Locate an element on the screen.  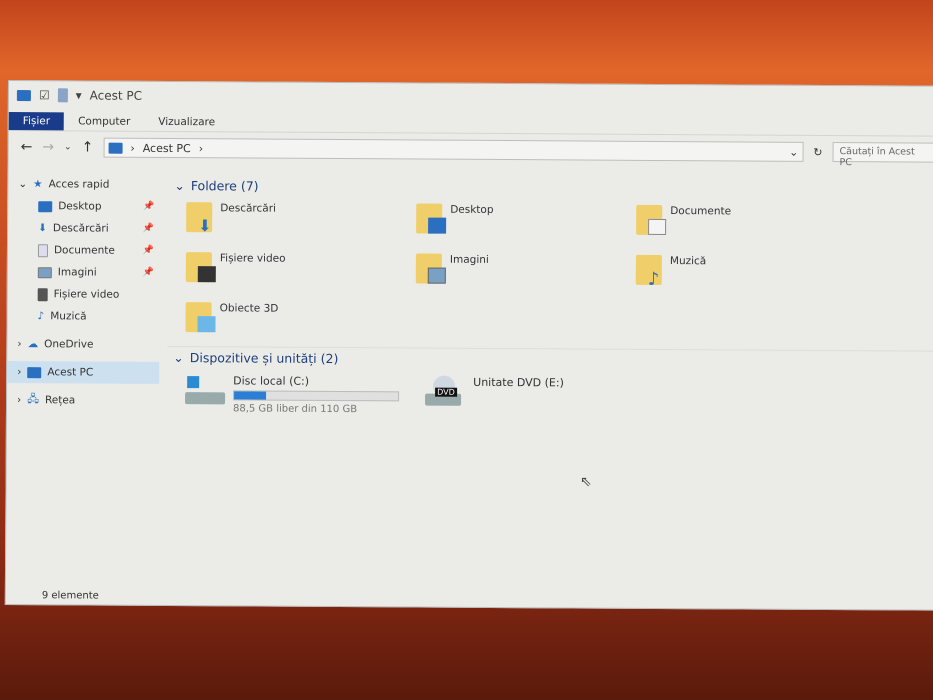
drive-label: Unitate DVD (E:) is located at coordinates (518, 382).